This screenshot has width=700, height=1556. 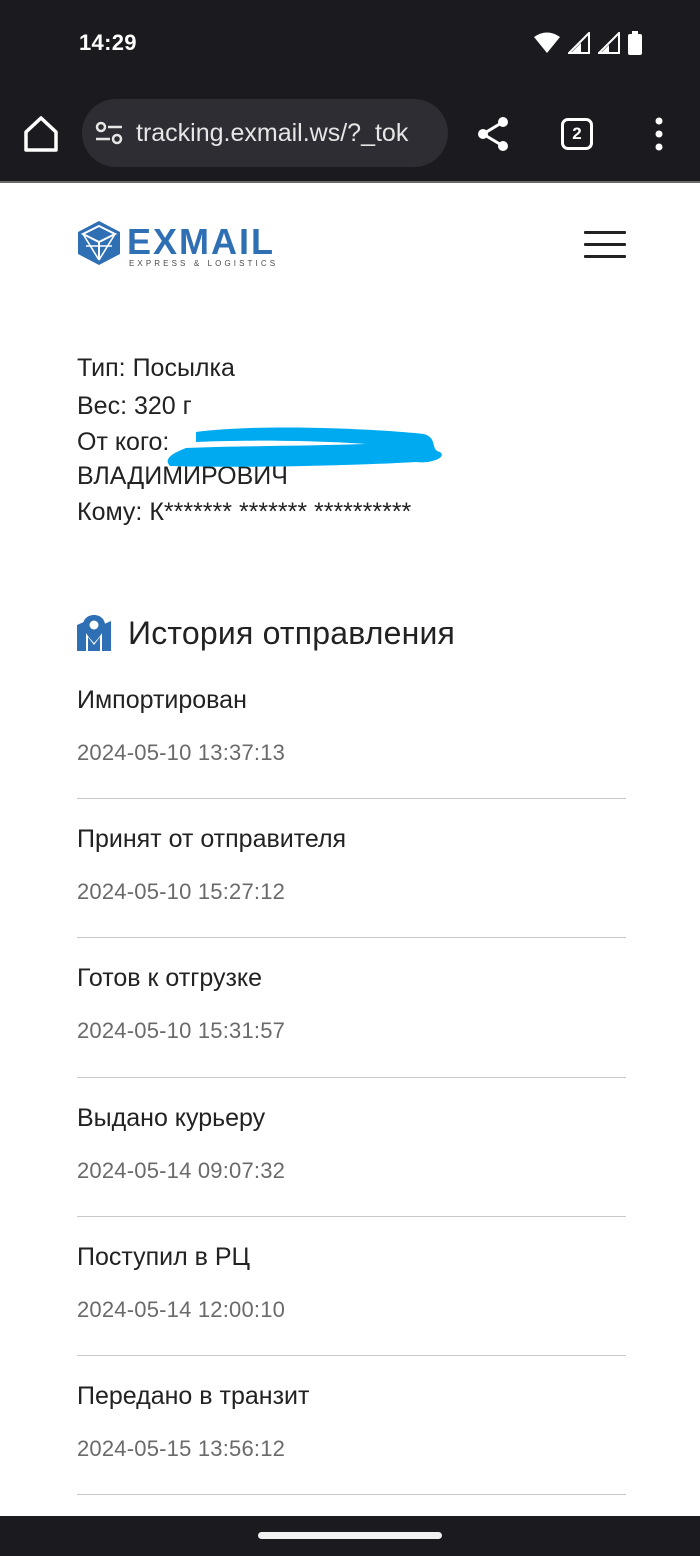 I want to click on event-status: Выдано курьеру, so click(x=171, y=1117).